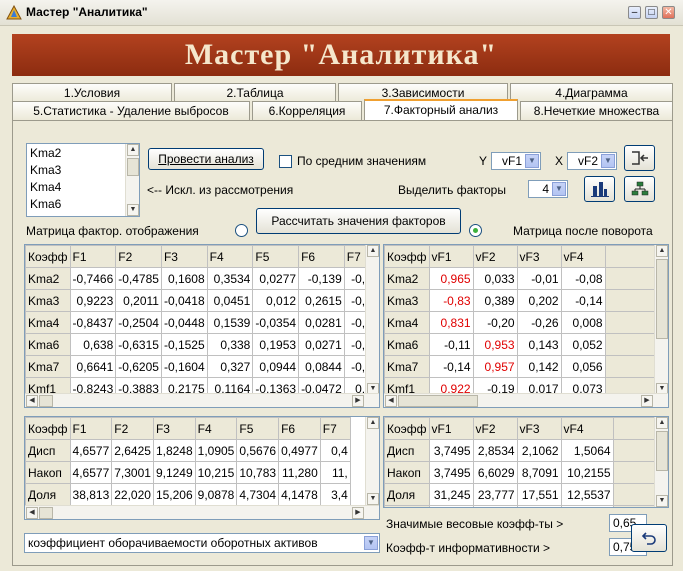  What do you see at coordinates (548, 189) in the screenshot?
I see `factors-count-select: 4 ▼` at bounding box center [548, 189].